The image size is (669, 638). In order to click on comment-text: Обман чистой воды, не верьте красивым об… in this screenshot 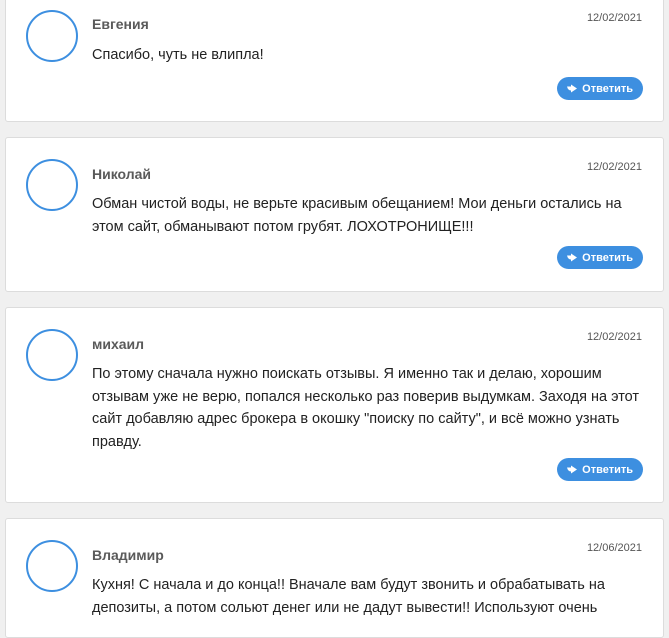, I will do `click(357, 215)`.